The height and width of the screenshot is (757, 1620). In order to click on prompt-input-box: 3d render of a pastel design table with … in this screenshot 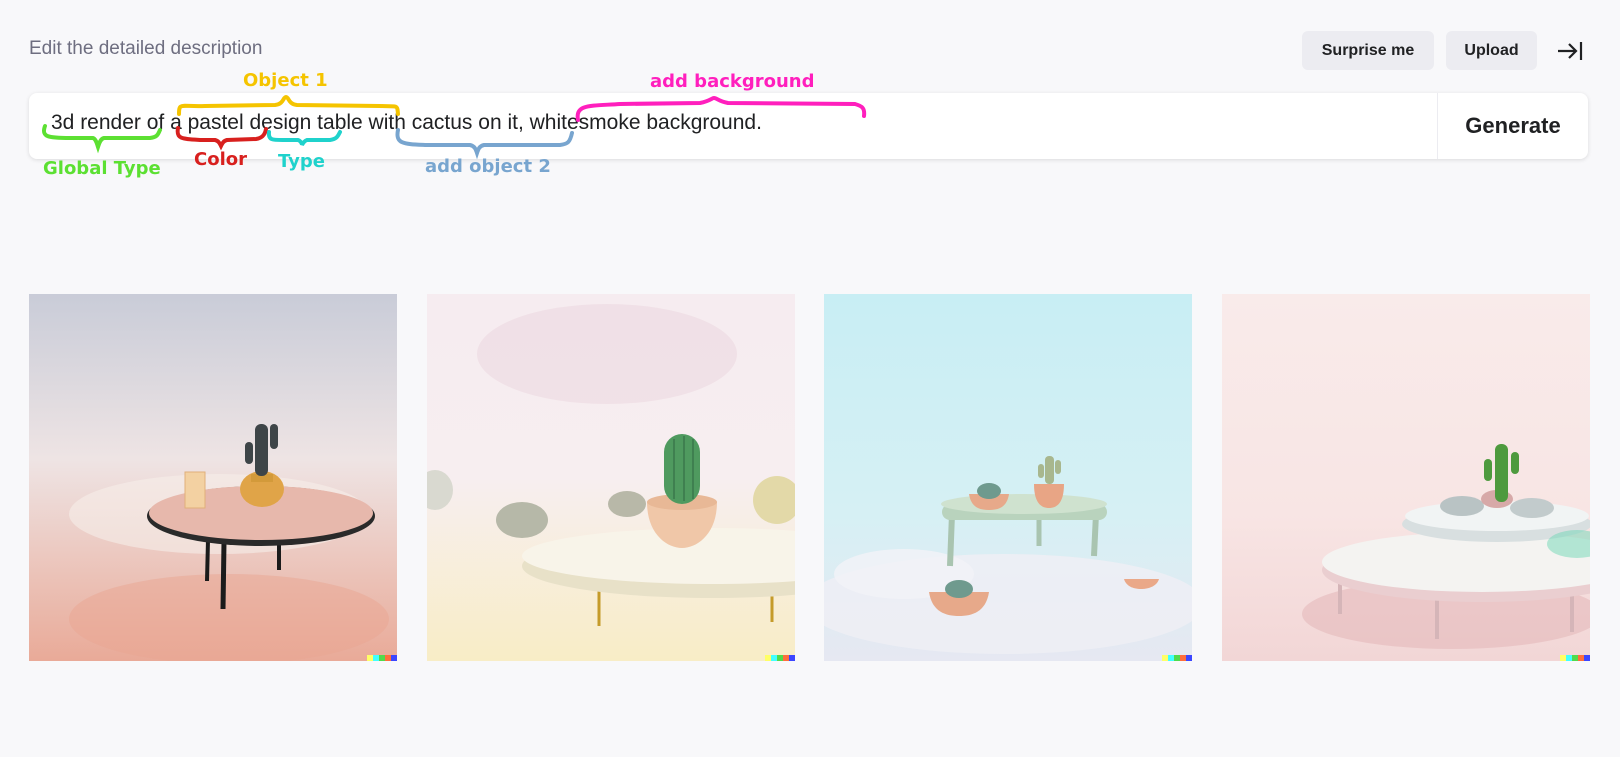, I will do `click(808, 126)`.